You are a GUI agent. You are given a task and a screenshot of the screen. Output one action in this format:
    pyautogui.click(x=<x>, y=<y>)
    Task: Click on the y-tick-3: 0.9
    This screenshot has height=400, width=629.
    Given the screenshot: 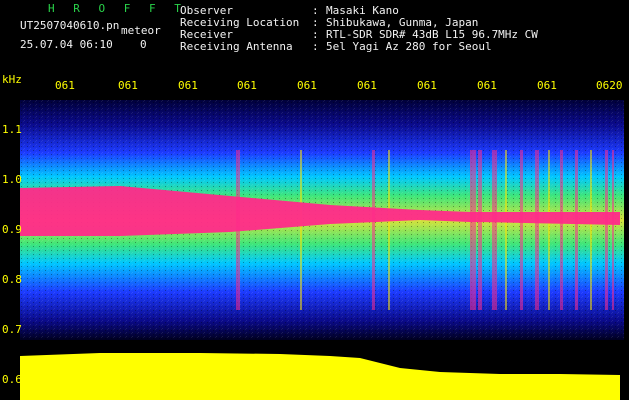 What is the action you would take?
    pyautogui.click(x=12, y=229)
    